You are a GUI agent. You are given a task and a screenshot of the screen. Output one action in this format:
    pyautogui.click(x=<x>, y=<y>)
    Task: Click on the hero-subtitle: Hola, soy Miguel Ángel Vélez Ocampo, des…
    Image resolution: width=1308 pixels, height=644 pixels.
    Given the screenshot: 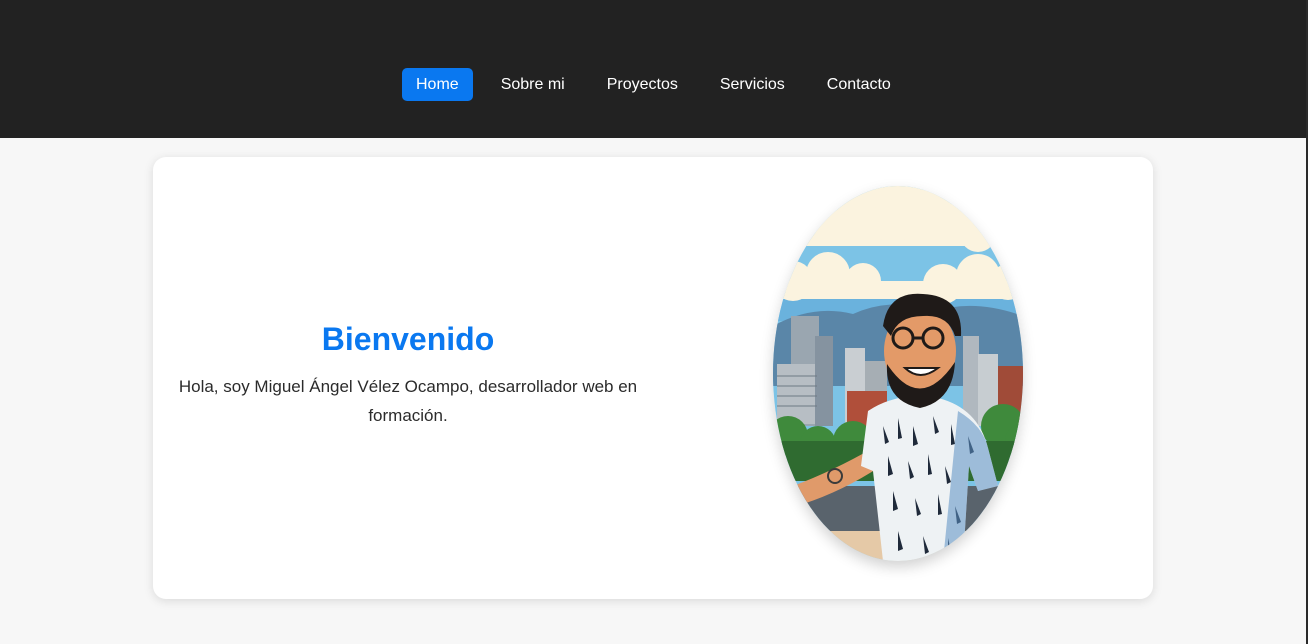 What is the action you would take?
    pyautogui.click(x=408, y=401)
    